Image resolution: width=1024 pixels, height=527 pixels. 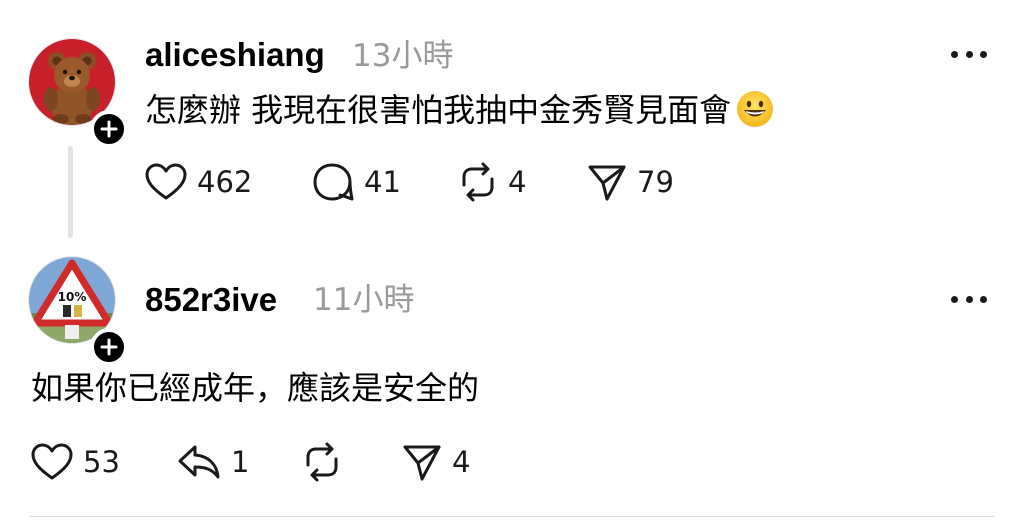 What do you see at coordinates (225, 182) in the screenshot?
I see `like-count: 462` at bounding box center [225, 182].